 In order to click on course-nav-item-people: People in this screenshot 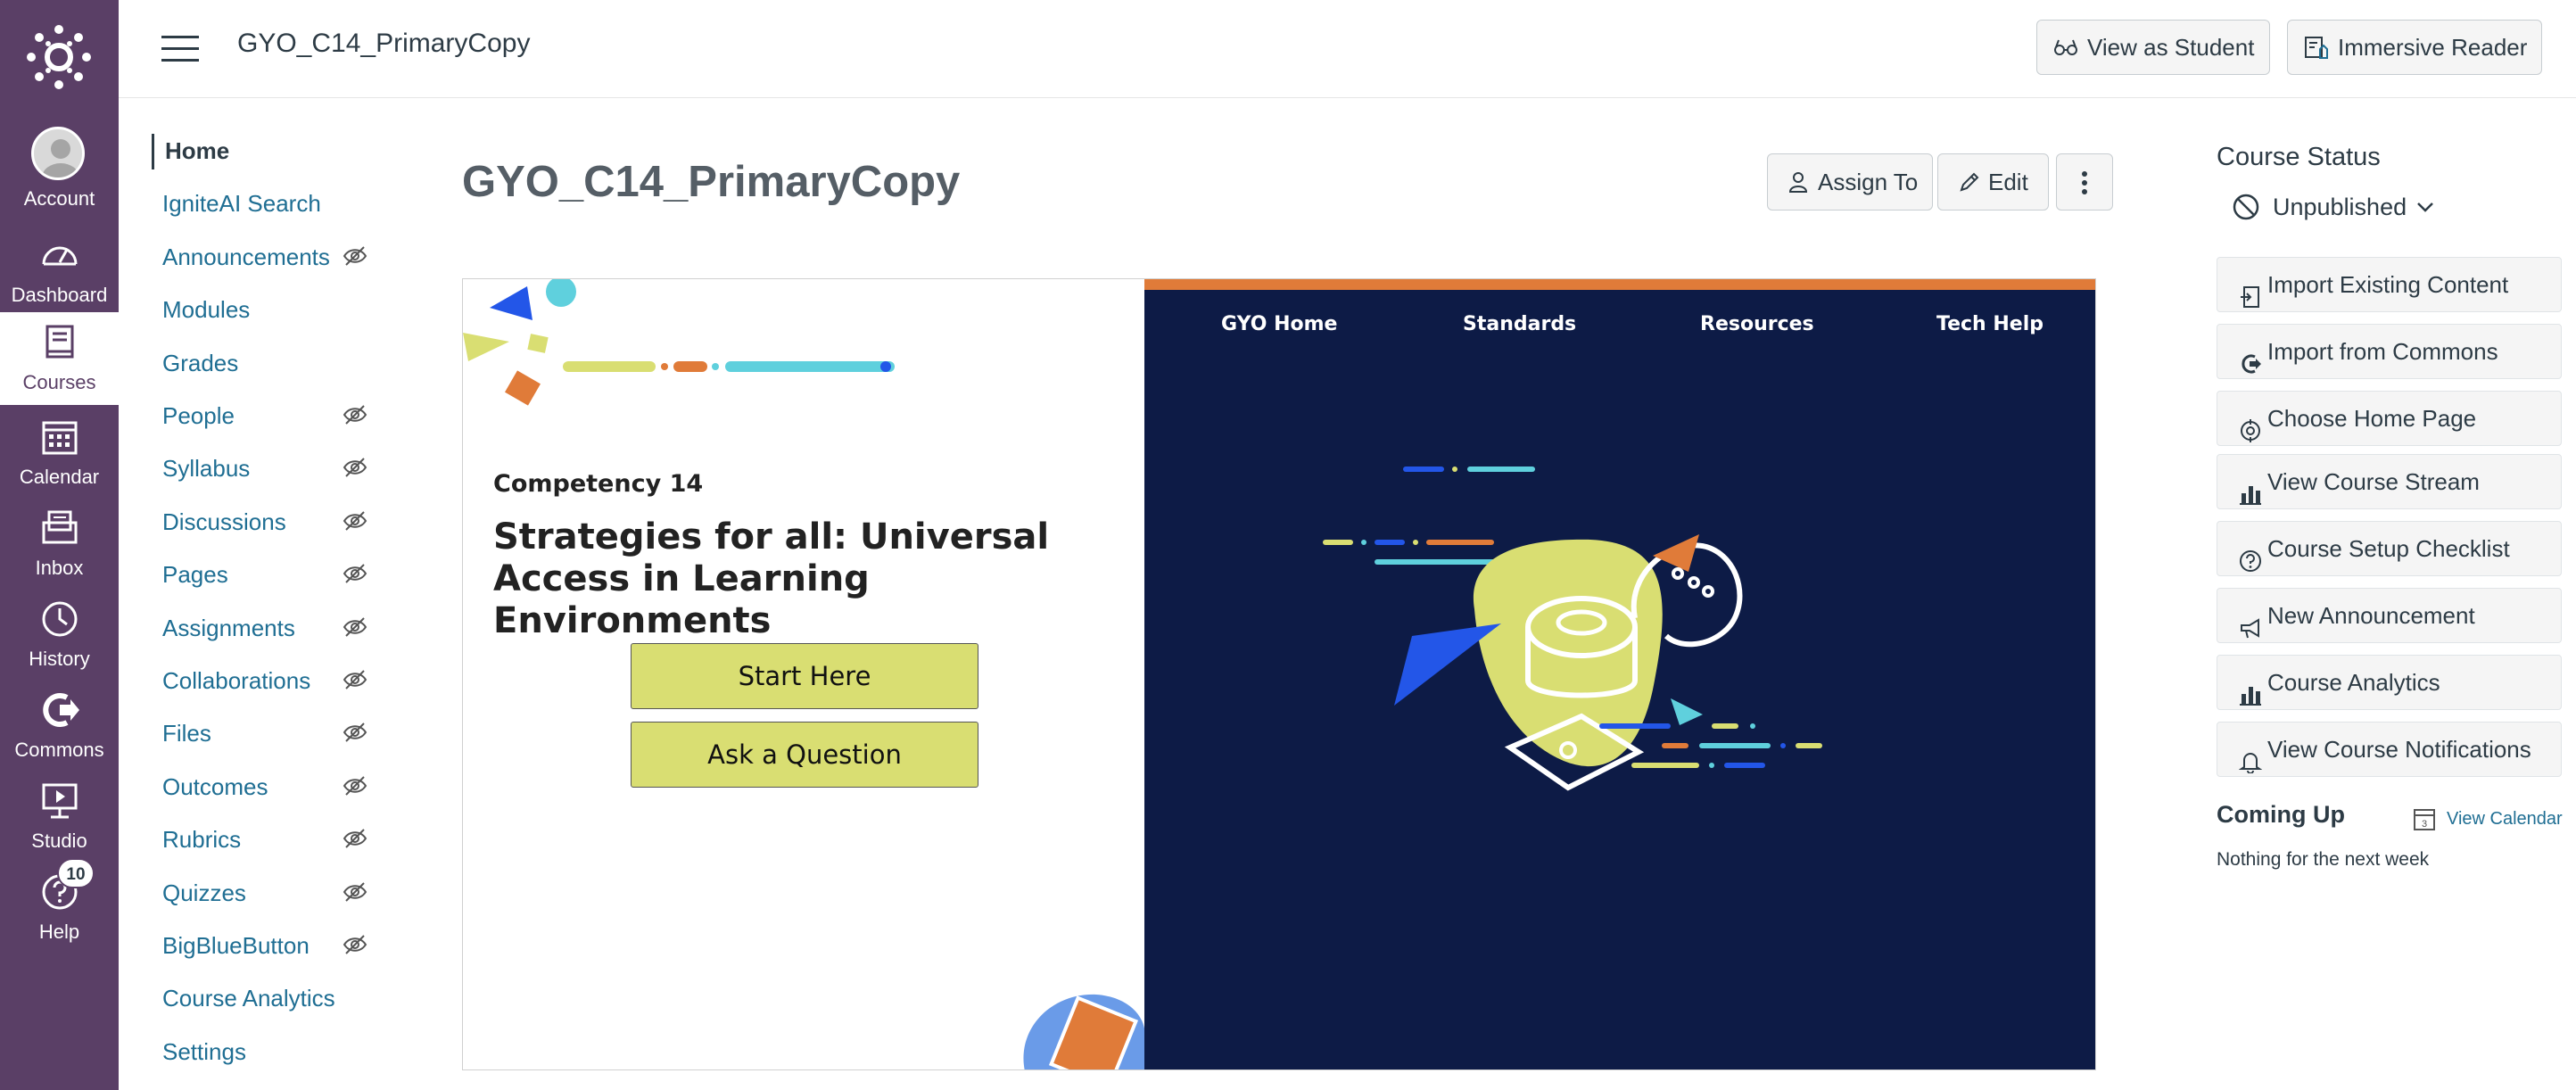, I will do `click(268, 416)`.